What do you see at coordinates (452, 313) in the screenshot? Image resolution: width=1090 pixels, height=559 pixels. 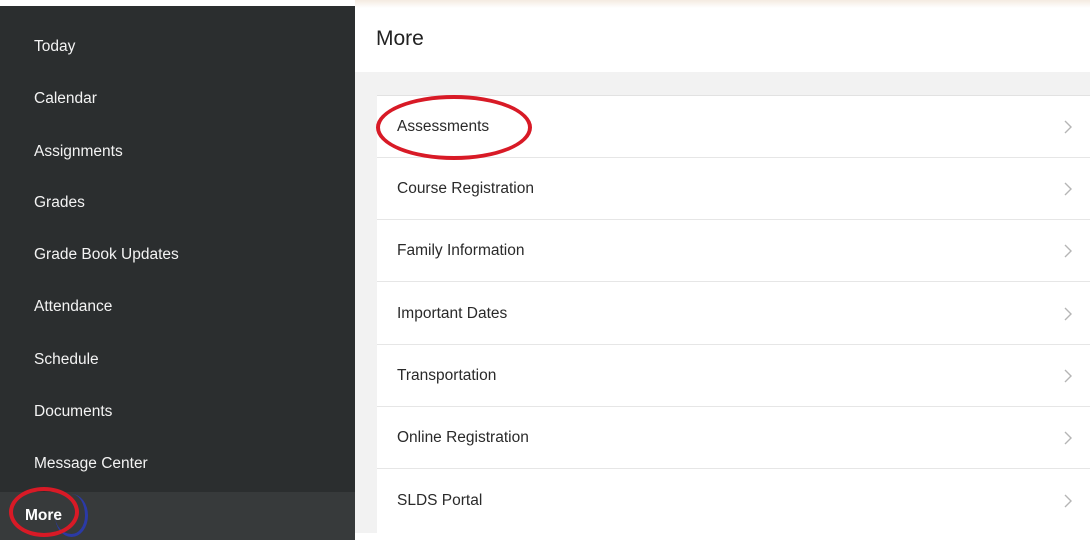 I see `list-item-label: Important Dates` at bounding box center [452, 313].